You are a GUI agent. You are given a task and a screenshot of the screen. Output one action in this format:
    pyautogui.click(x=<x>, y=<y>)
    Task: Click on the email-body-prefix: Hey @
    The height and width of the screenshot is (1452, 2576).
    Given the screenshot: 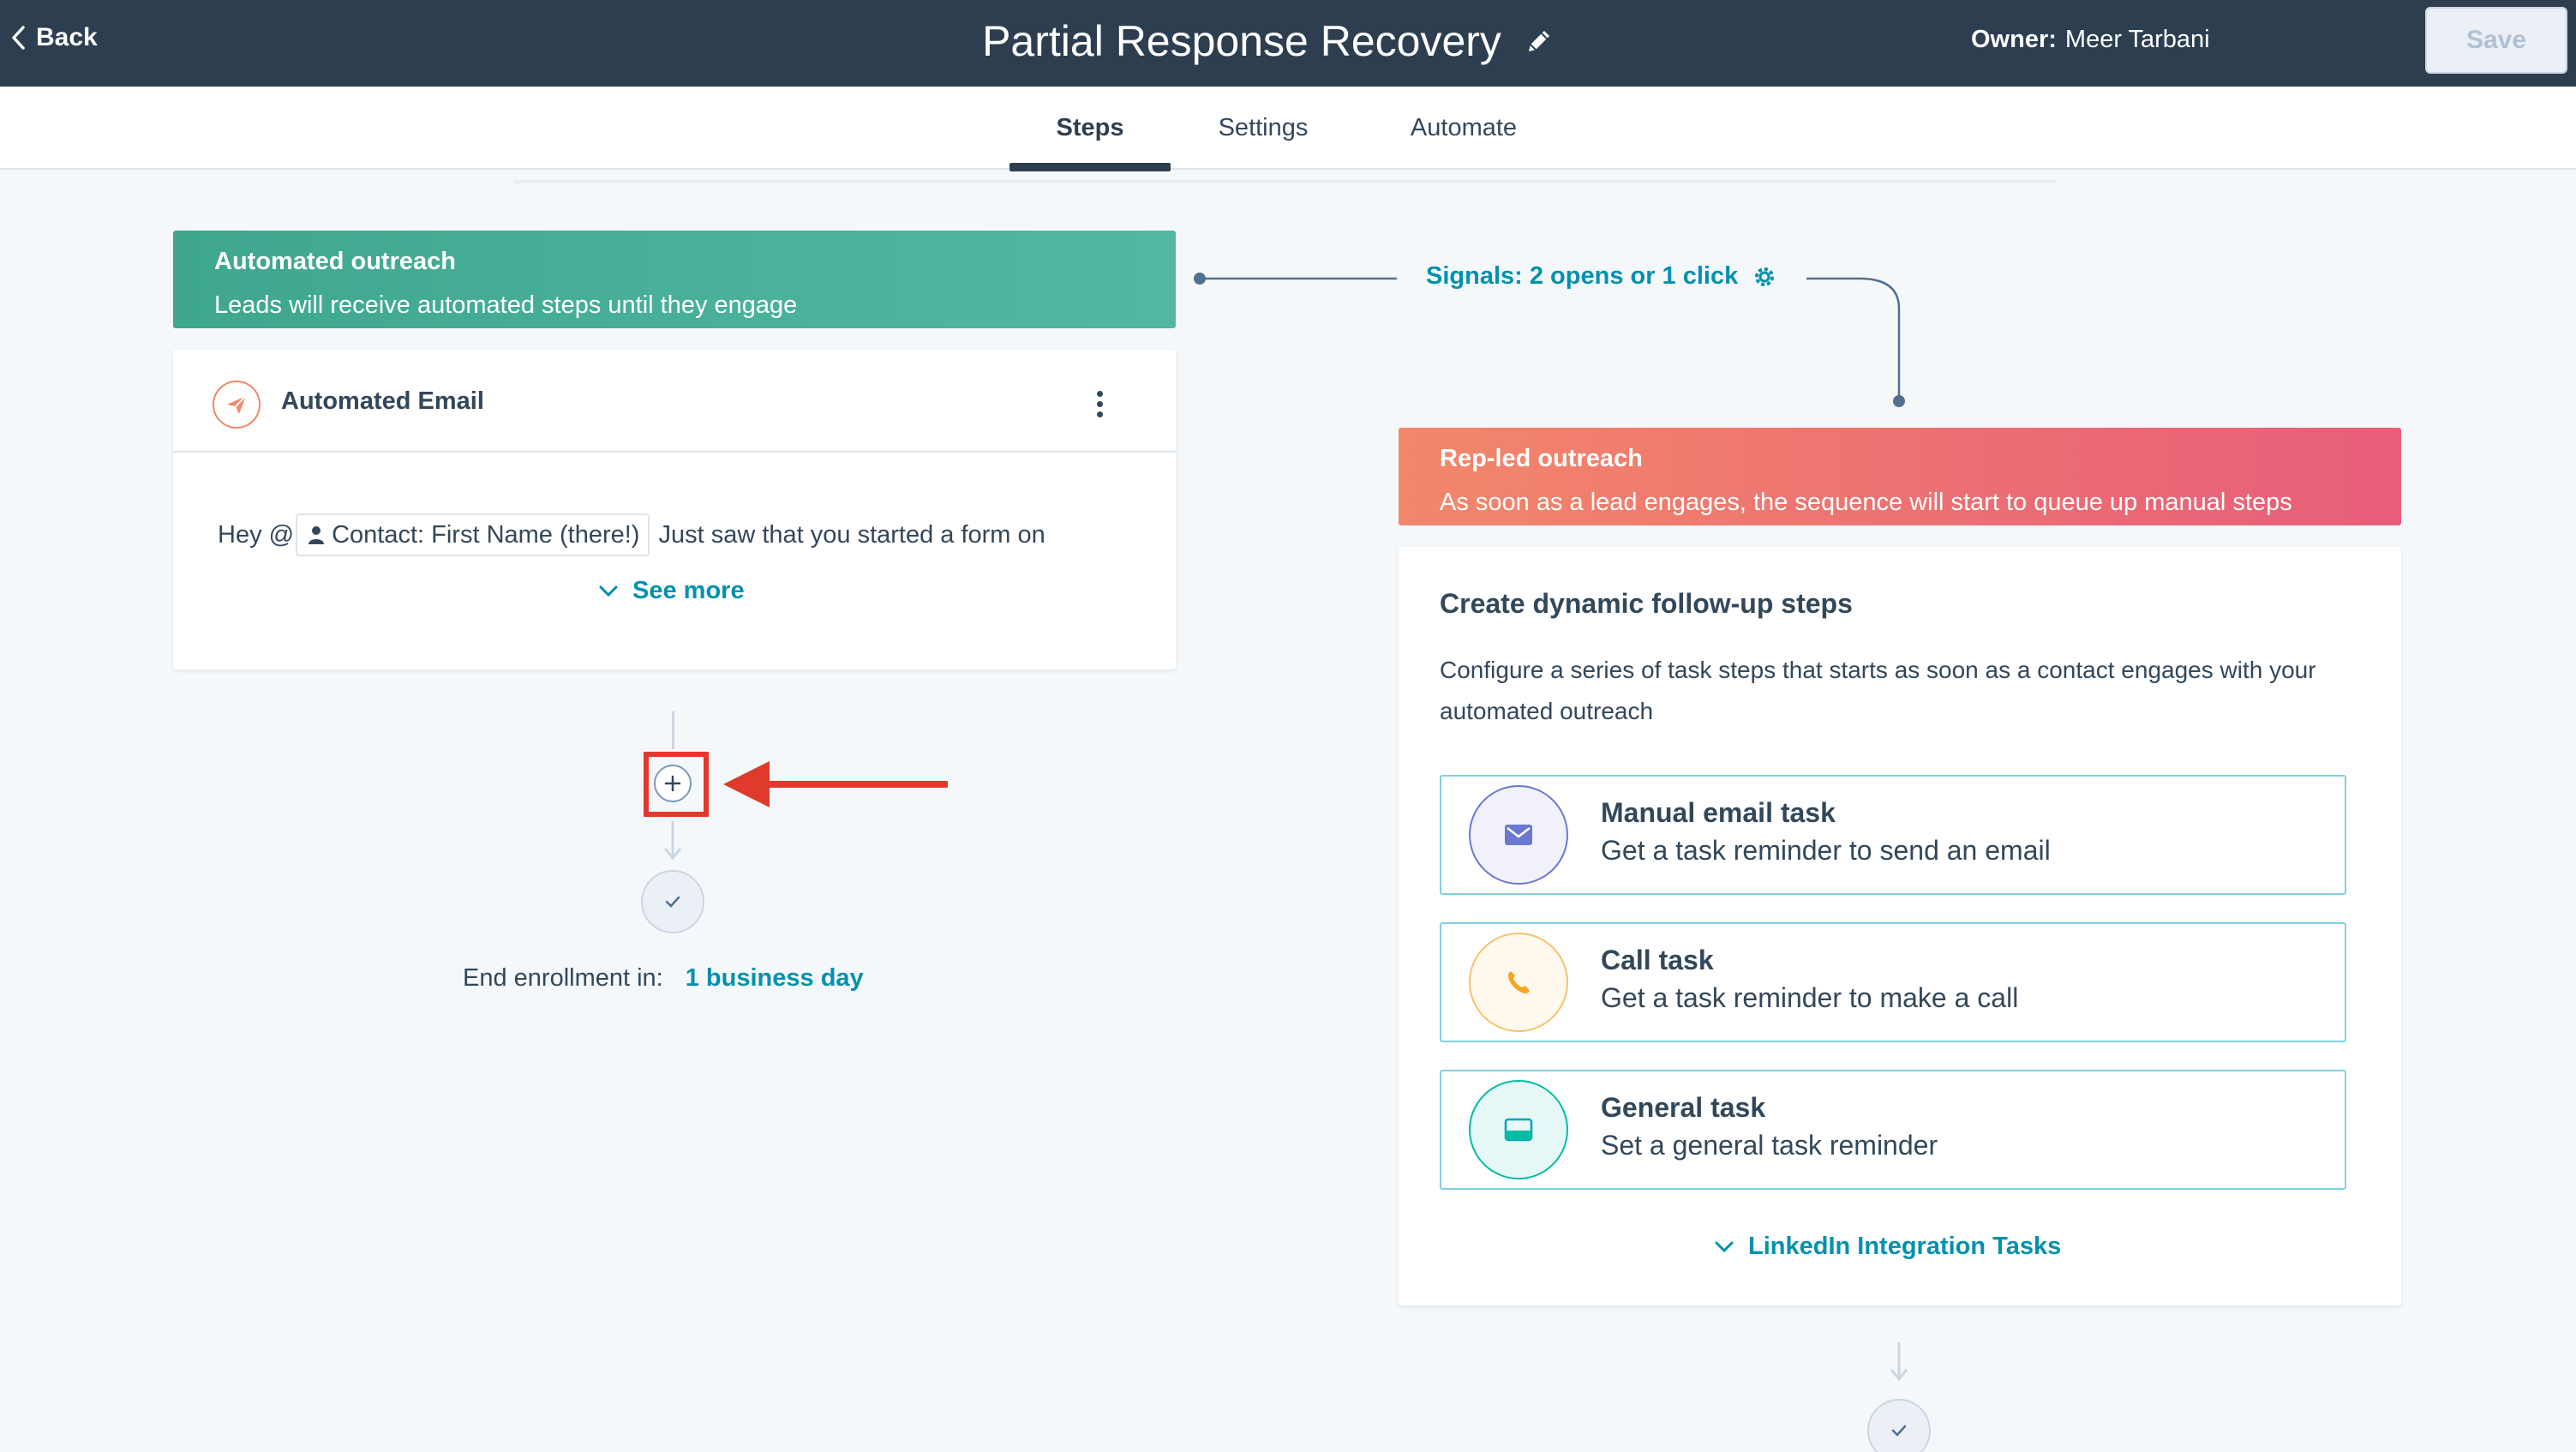 What is the action you would take?
    pyautogui.click(x=256, y=534)
    